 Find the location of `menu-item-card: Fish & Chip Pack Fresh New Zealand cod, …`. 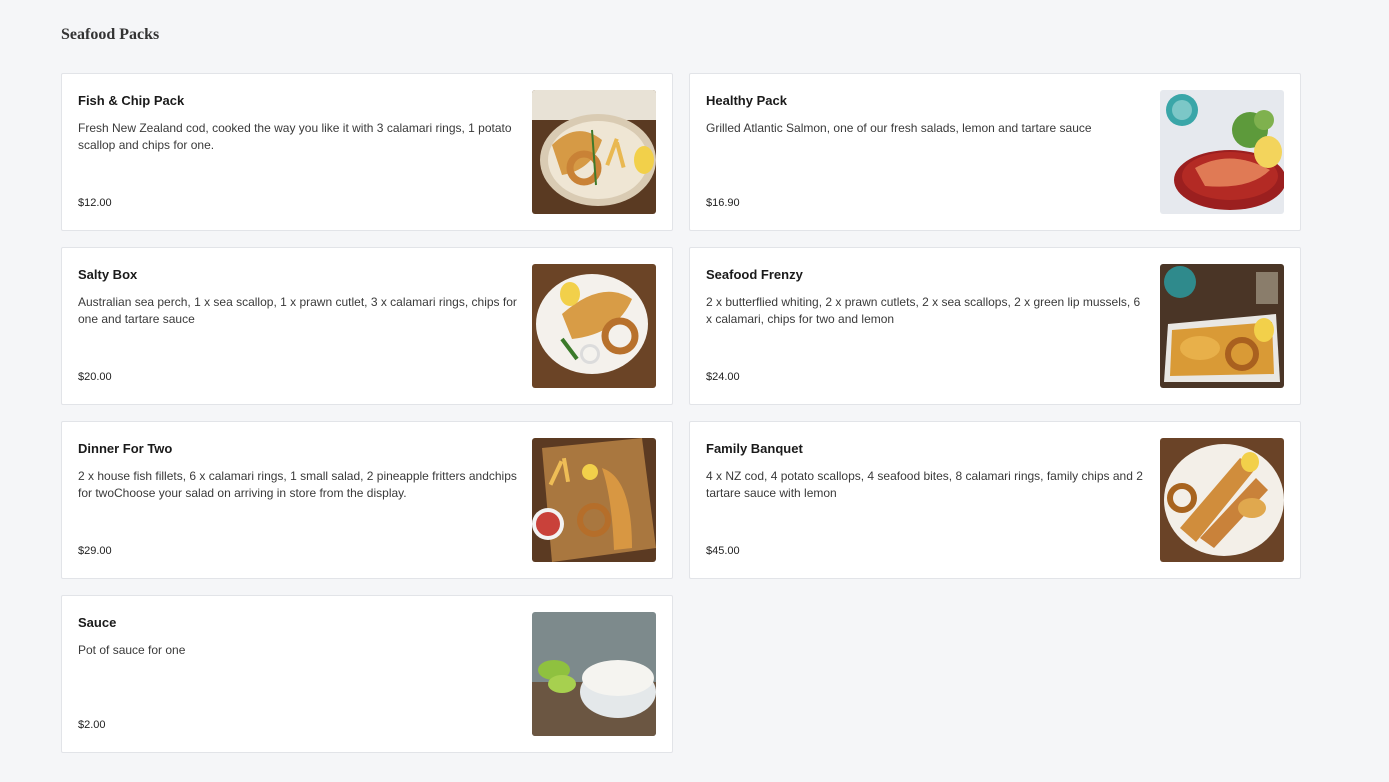

menu-item-card: Fish & Chip Pack Fresh New Zealand cod, … is located at coordinates (367, 152).